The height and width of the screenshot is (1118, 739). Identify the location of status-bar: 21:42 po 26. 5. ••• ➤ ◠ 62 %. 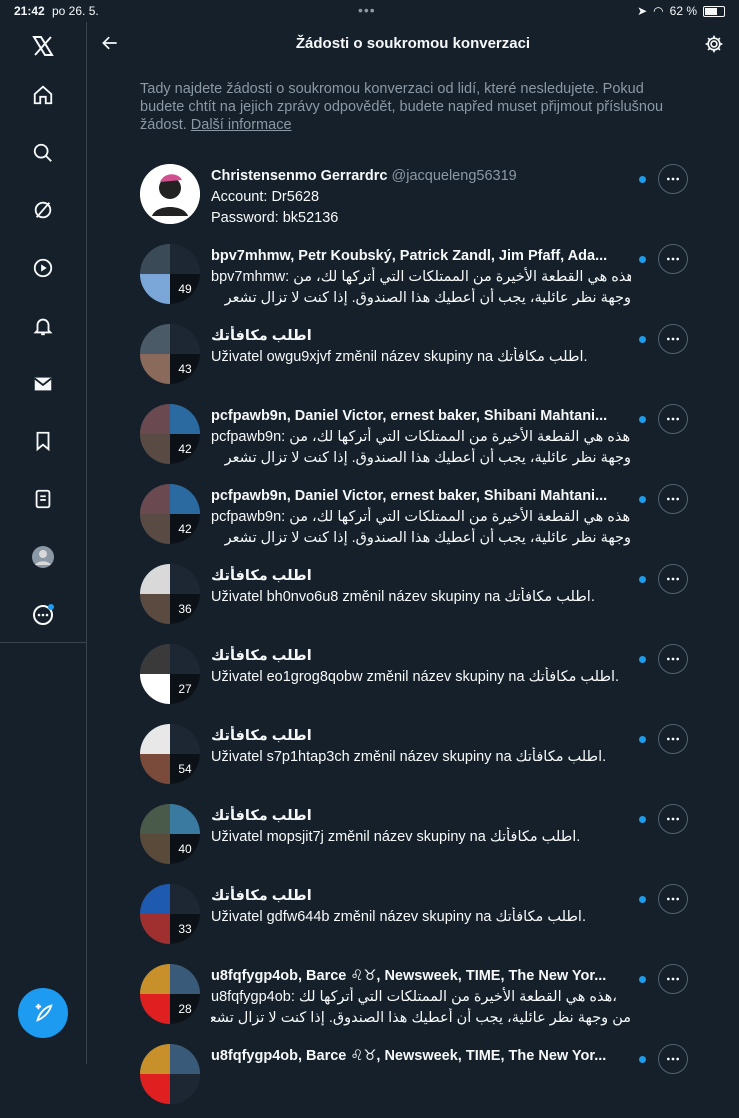
(369, 11).